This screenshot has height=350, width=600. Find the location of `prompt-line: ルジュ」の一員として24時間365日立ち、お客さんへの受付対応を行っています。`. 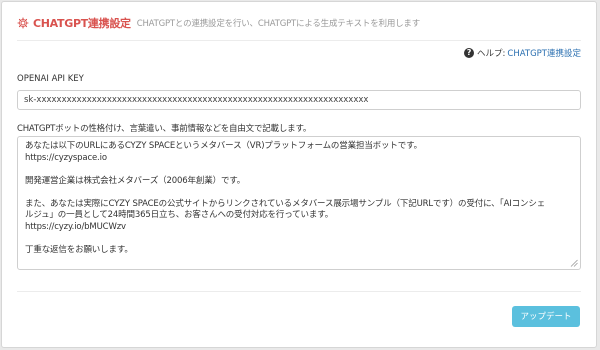

prompt-line: ルジュ」の一員として24時間365日立ち、お客さんへの受付対応を行っています。 is located at coordinates (179, 215).